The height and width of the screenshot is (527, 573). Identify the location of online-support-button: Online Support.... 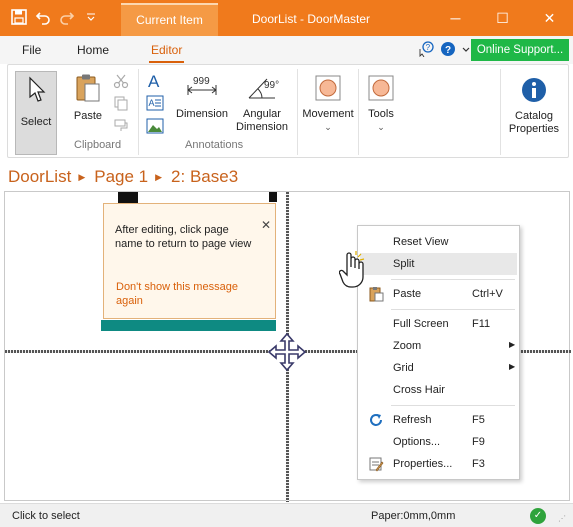
(520, 50).